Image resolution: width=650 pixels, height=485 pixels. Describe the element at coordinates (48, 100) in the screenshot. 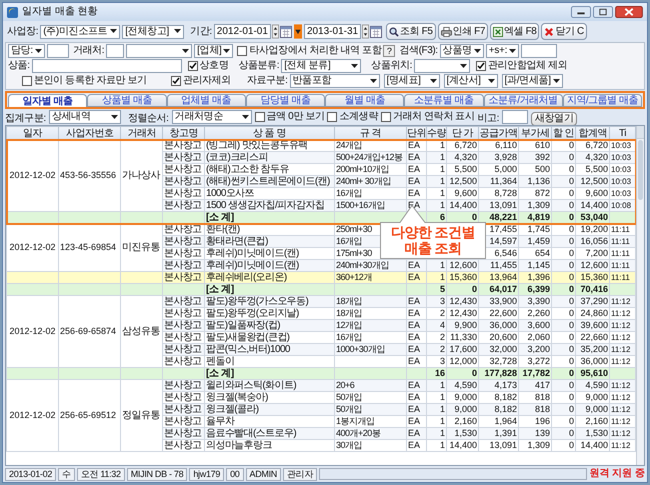

I see `tab: 일자별 매출` at that location.